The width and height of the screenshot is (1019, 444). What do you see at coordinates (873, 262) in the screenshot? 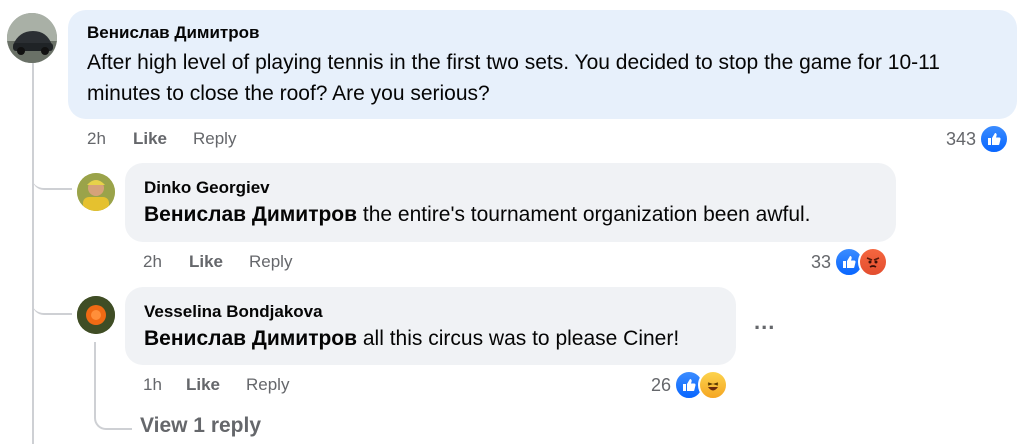
I see `angry-icon` at bounding box center [873, 262].